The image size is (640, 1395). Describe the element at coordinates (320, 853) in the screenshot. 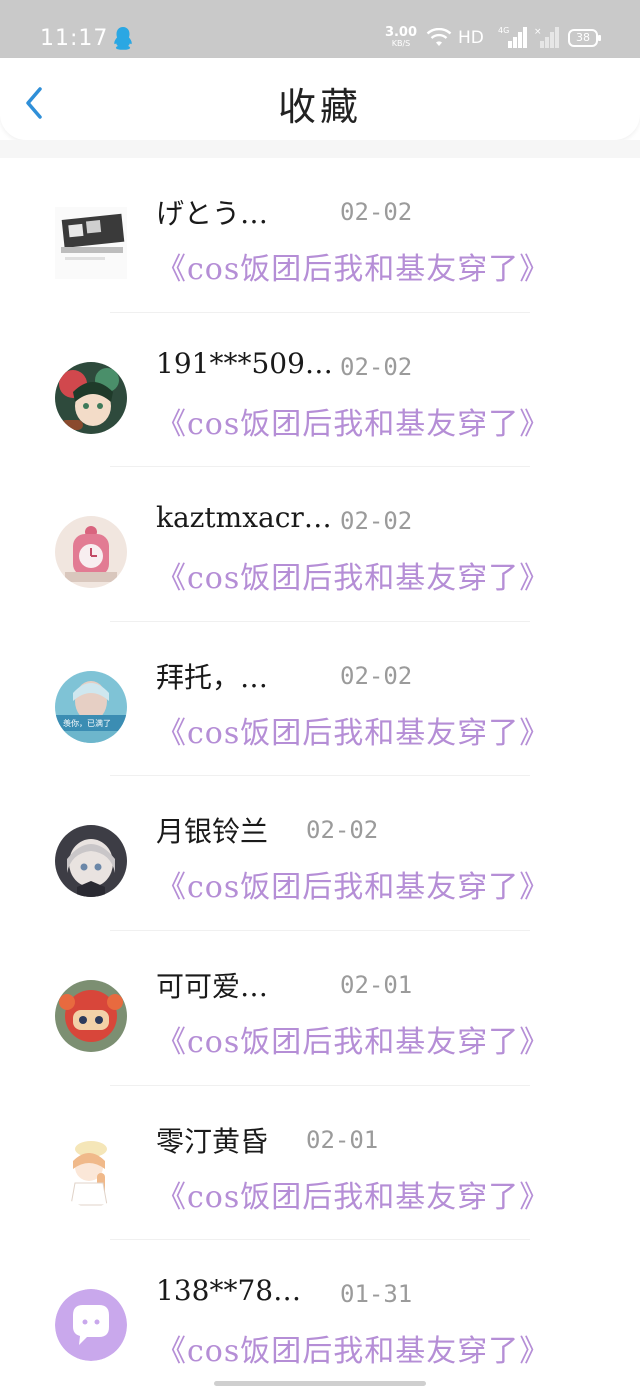

I see `favorite-item: 月银铃兰 02-02 《cos饭团后我和基友穿了》` at that location.